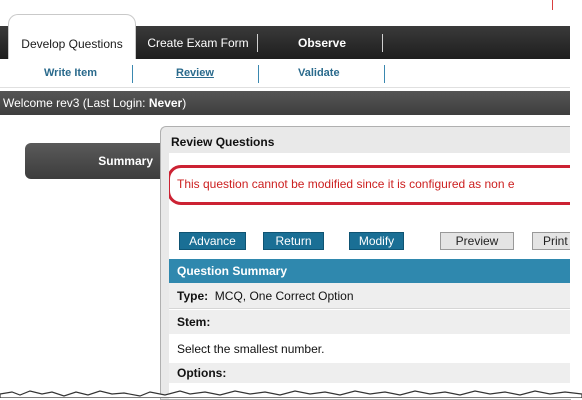 This screenshot has width=582, height=400. Describe the element at coordinates (370, 271) in the screenshot. I see `question-summary-header: Question Summary` at that location.